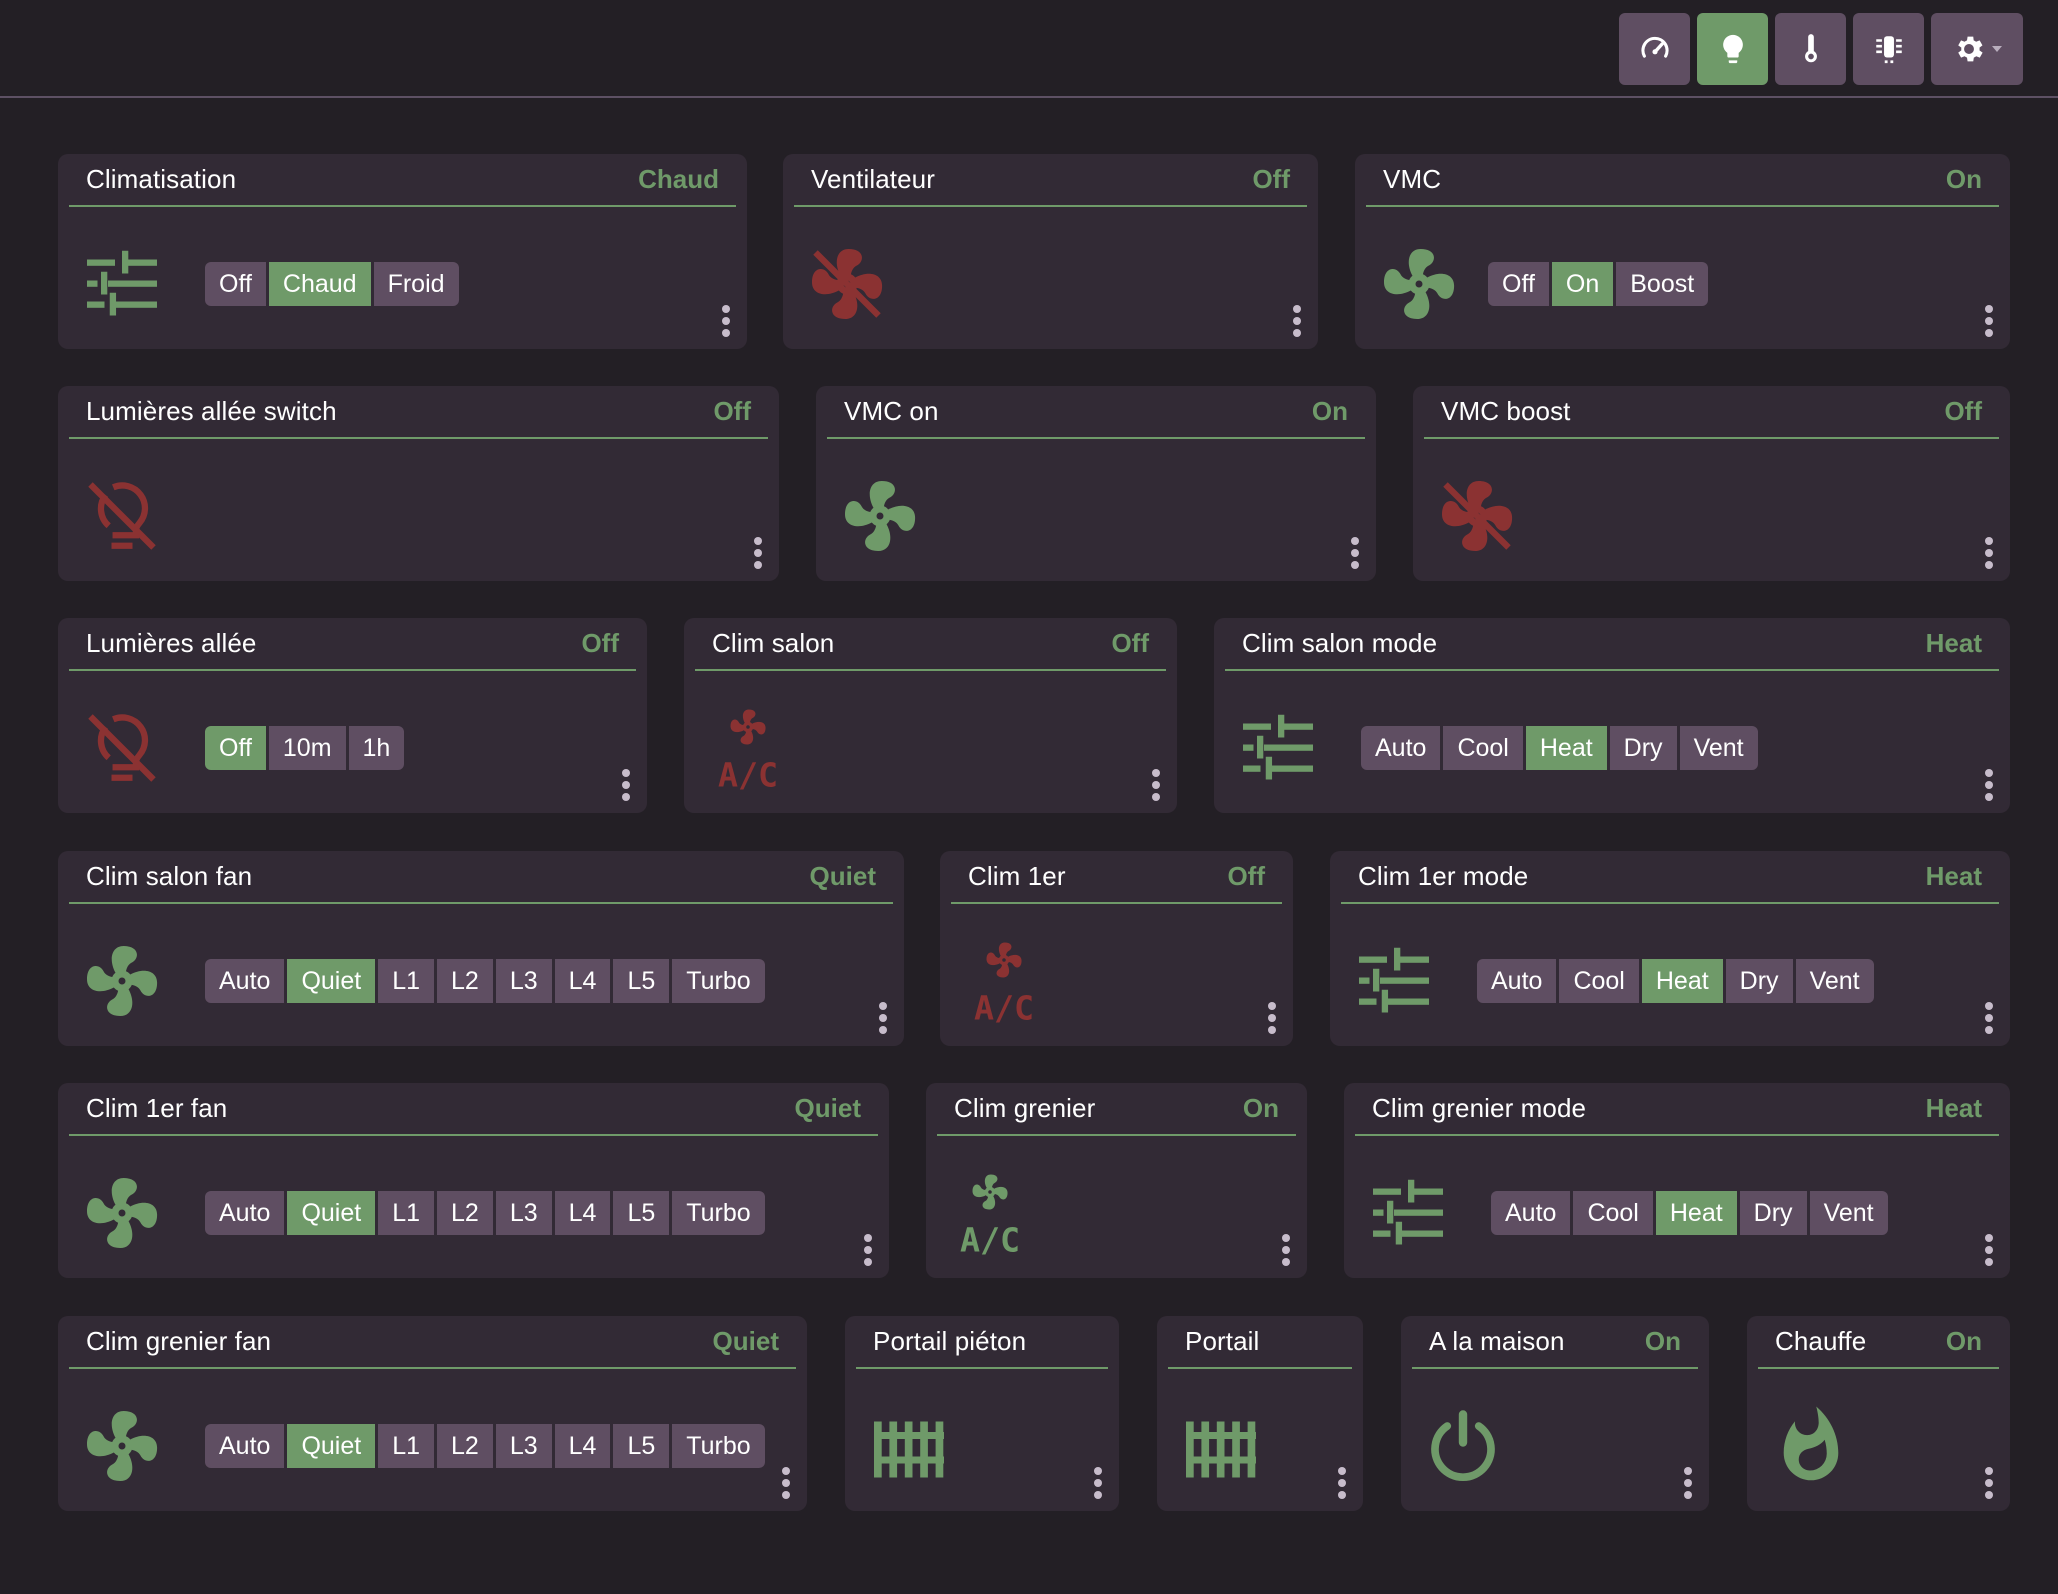  I want to click on card-header: Lumières allée Off, so click(352, 644).